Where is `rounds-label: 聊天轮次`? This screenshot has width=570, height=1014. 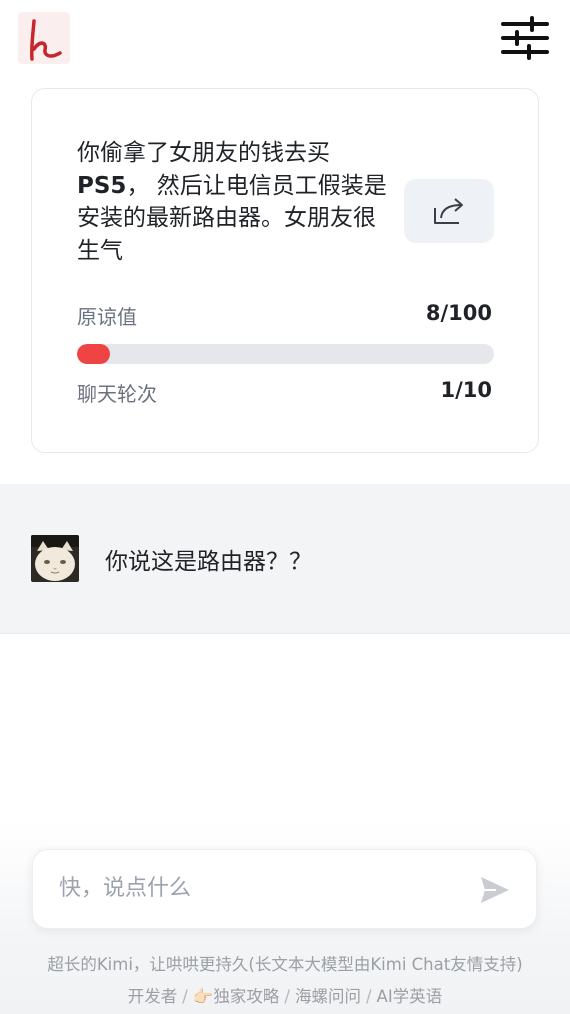 rounds-label: 聊天轮次 is located at coordinates (117, 394).